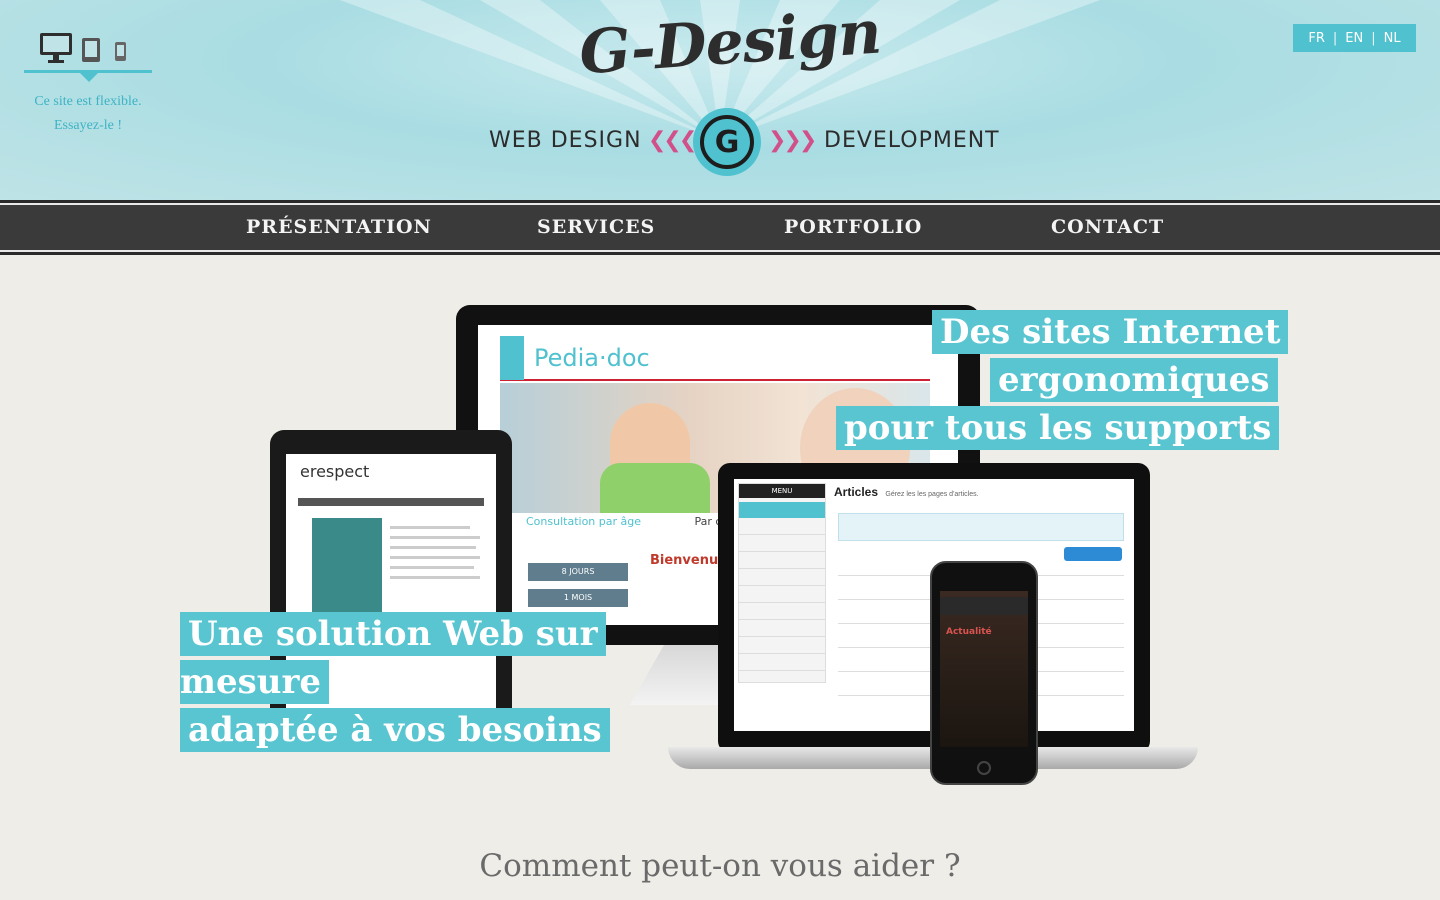 The height and width of the screenshot is (900, 1440). Describe the element at coordinates (578, 572) in the screenshot. I see `pediadoc-btn-8-jours: 8 JOURS` at that location.